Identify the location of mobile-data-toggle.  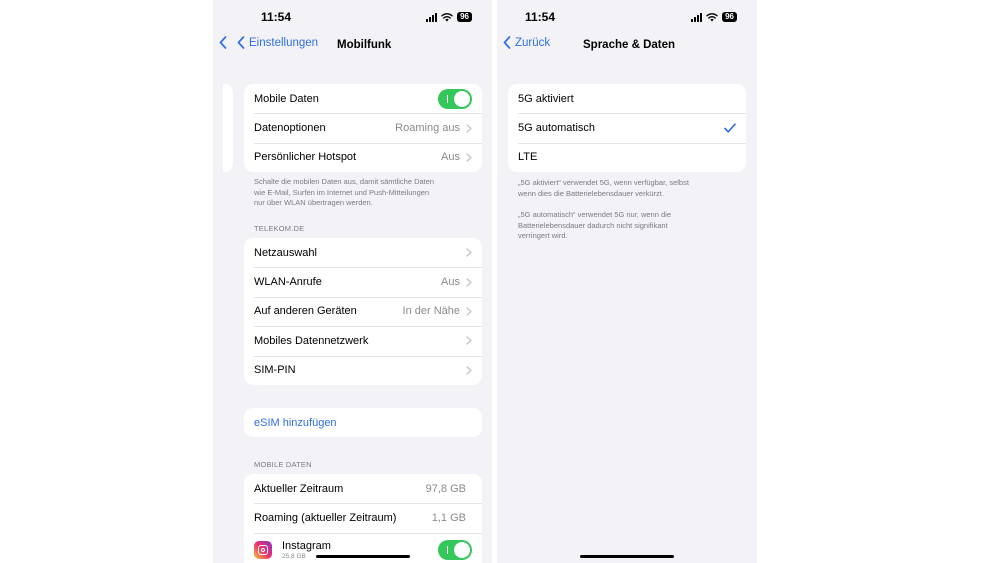
(455, 98).